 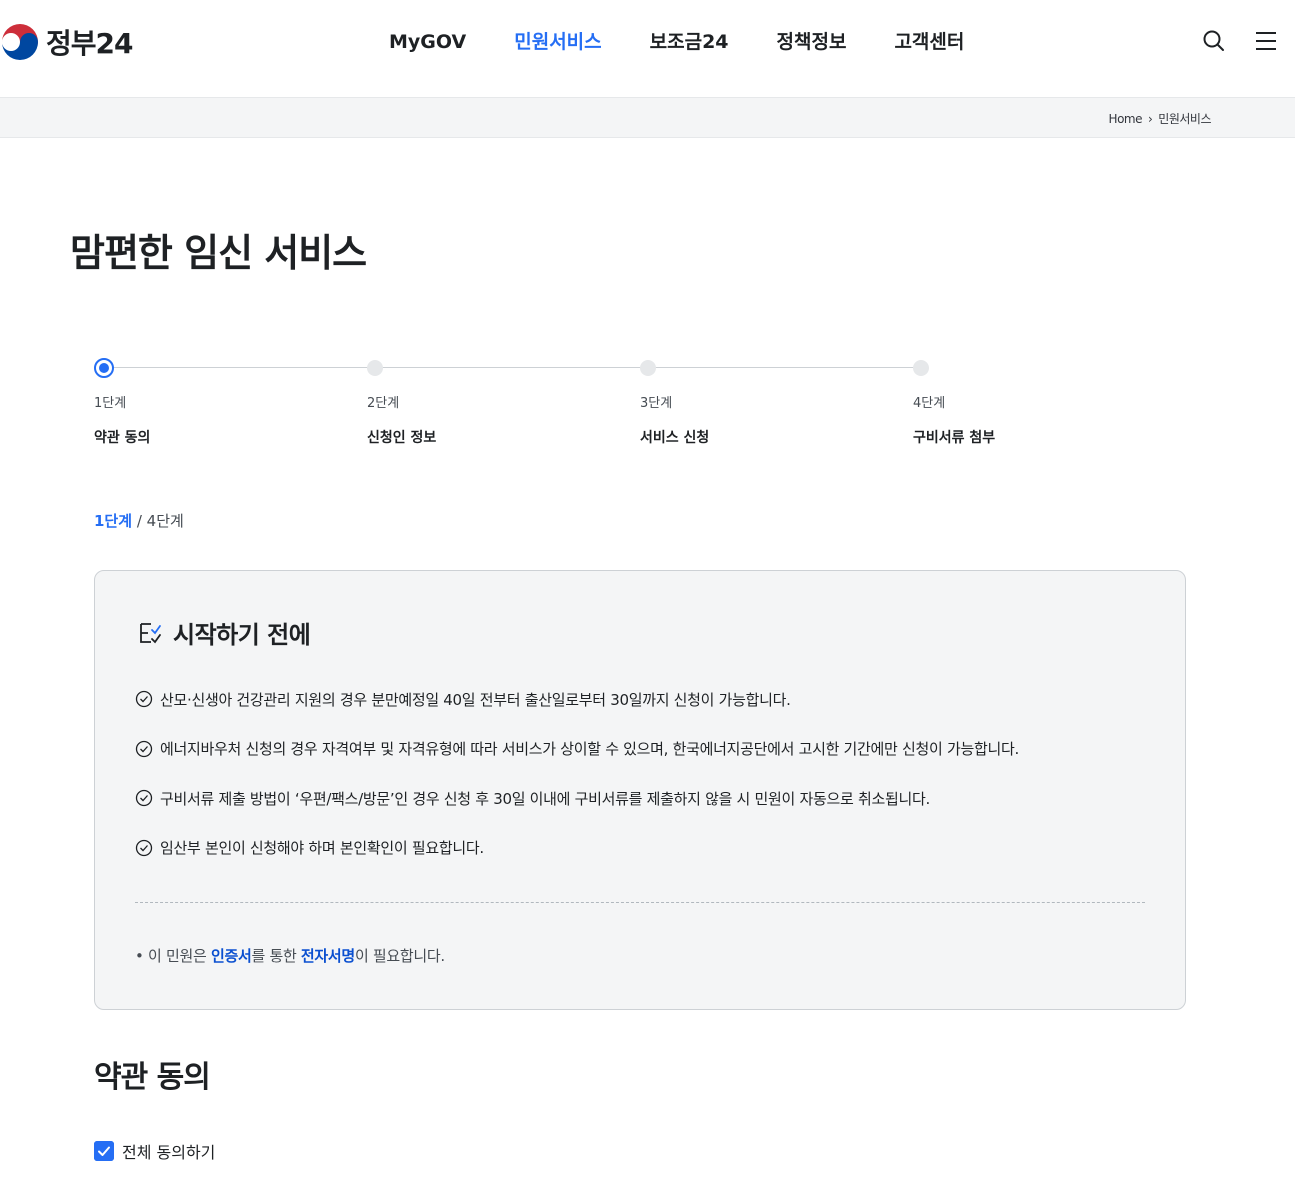 What do you see at coordinates (954, 438) in the screenshot?
I see `step-name: 구비서류 첨부` at bounding box center [954, 438].